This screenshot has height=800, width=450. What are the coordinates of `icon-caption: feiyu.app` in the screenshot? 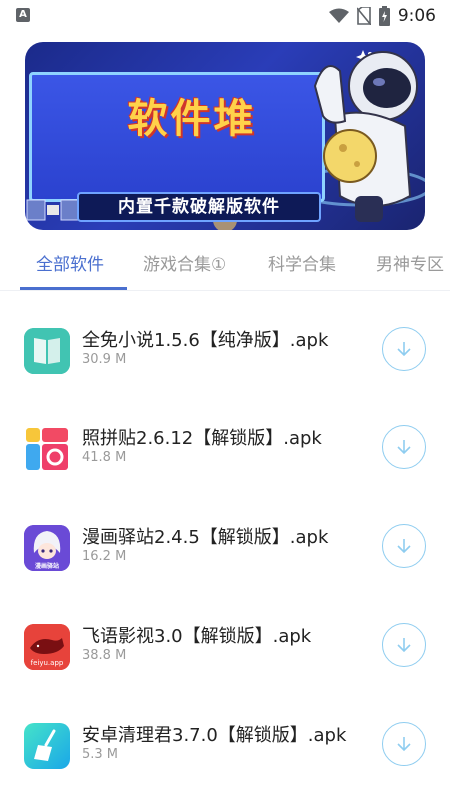 It's located at (47, 663).